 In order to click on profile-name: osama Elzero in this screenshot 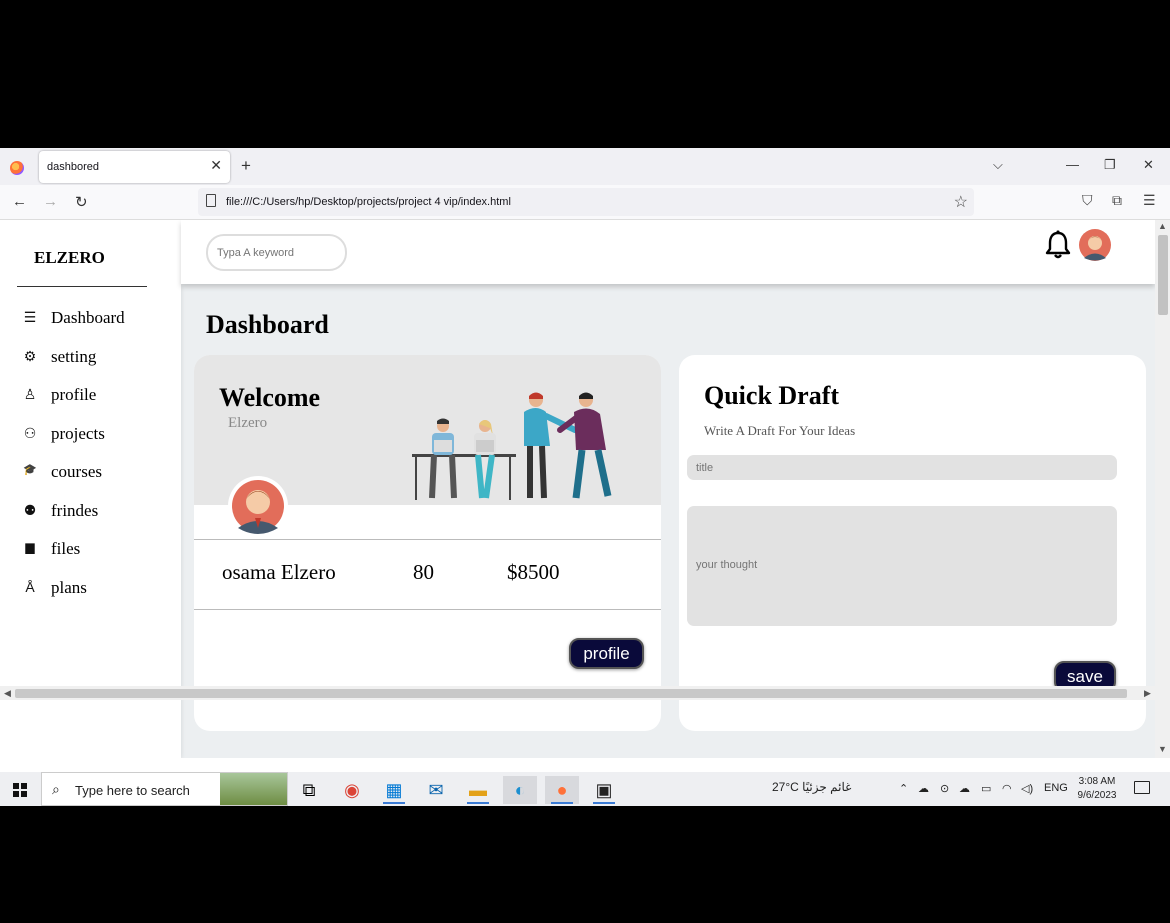, I will do `click(279, 572)`.